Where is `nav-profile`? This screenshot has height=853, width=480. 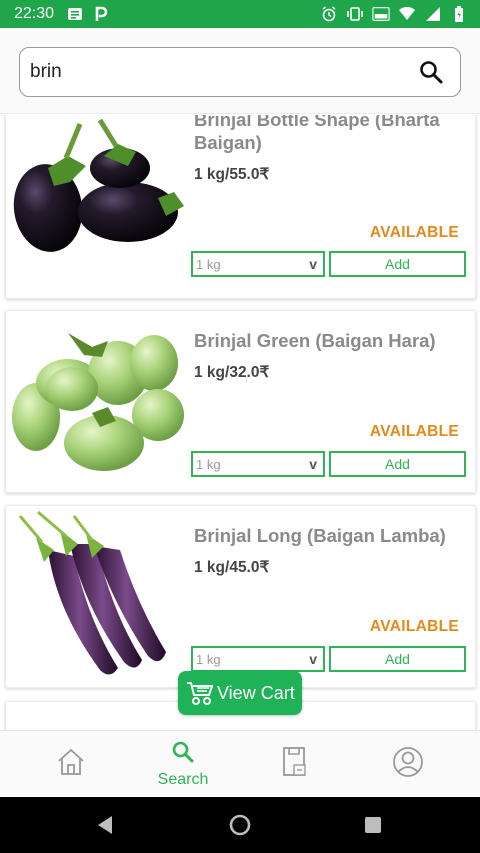 nav-profile is located at coordinates (408, 764).